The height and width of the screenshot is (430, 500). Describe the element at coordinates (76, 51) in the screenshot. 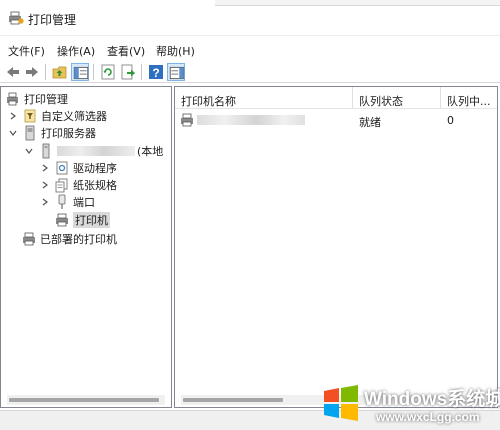

I see `menu-action: 操作(A)` at that location.